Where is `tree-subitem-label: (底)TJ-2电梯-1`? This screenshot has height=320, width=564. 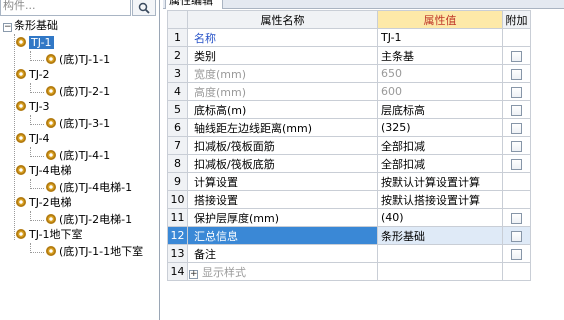
tree-subitem-label: (底)TJ-2电梯-1 is located at coordinates (96, 219).